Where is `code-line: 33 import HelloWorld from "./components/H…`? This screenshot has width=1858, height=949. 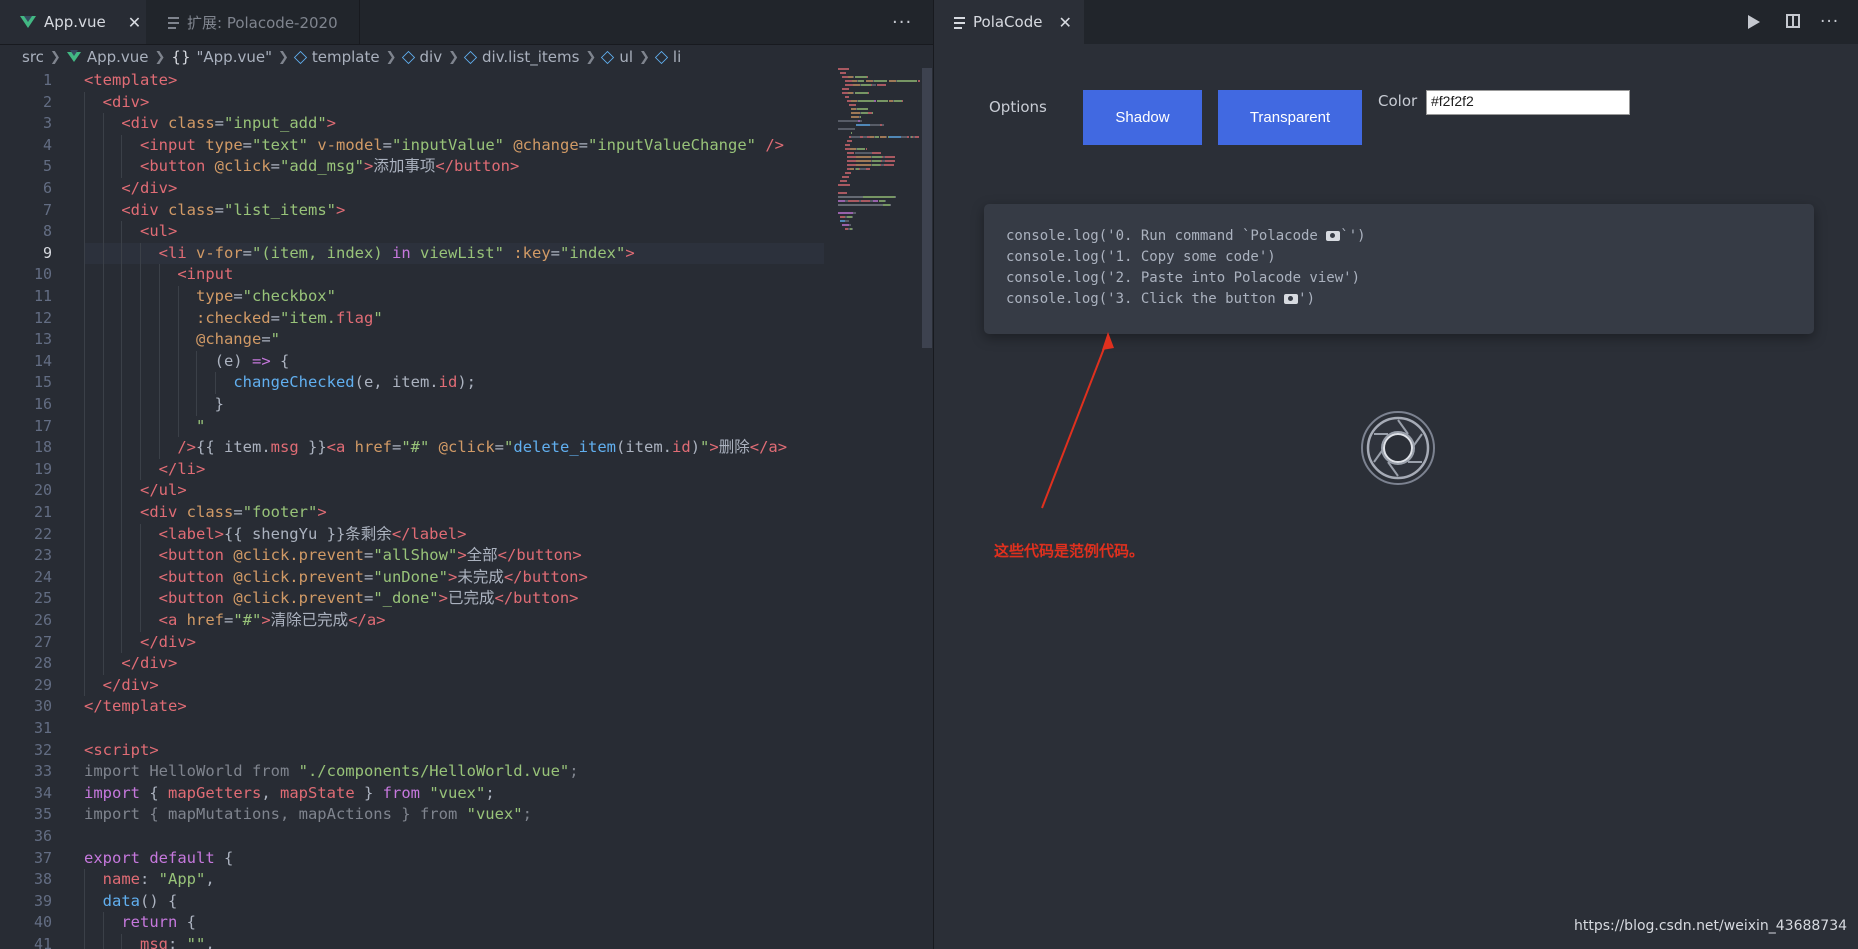 code-line: 33 import HelloWorld from "./components/H… is located at coordinates (415, 772).